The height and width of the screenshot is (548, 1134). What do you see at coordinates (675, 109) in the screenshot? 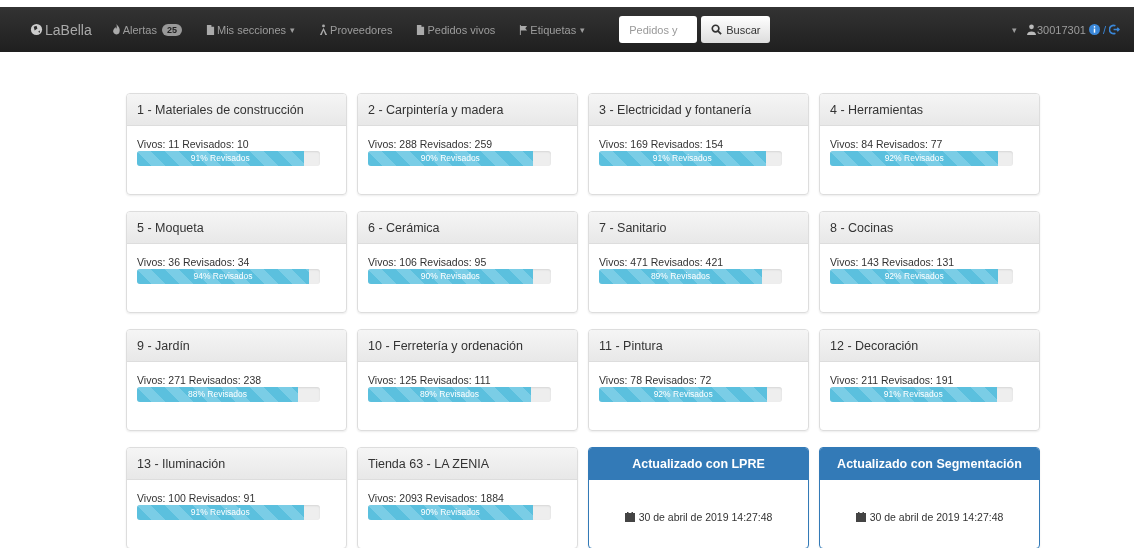
I see `card-title: 3 - Electricidad y fontanería` at bounding box center [675, 109].